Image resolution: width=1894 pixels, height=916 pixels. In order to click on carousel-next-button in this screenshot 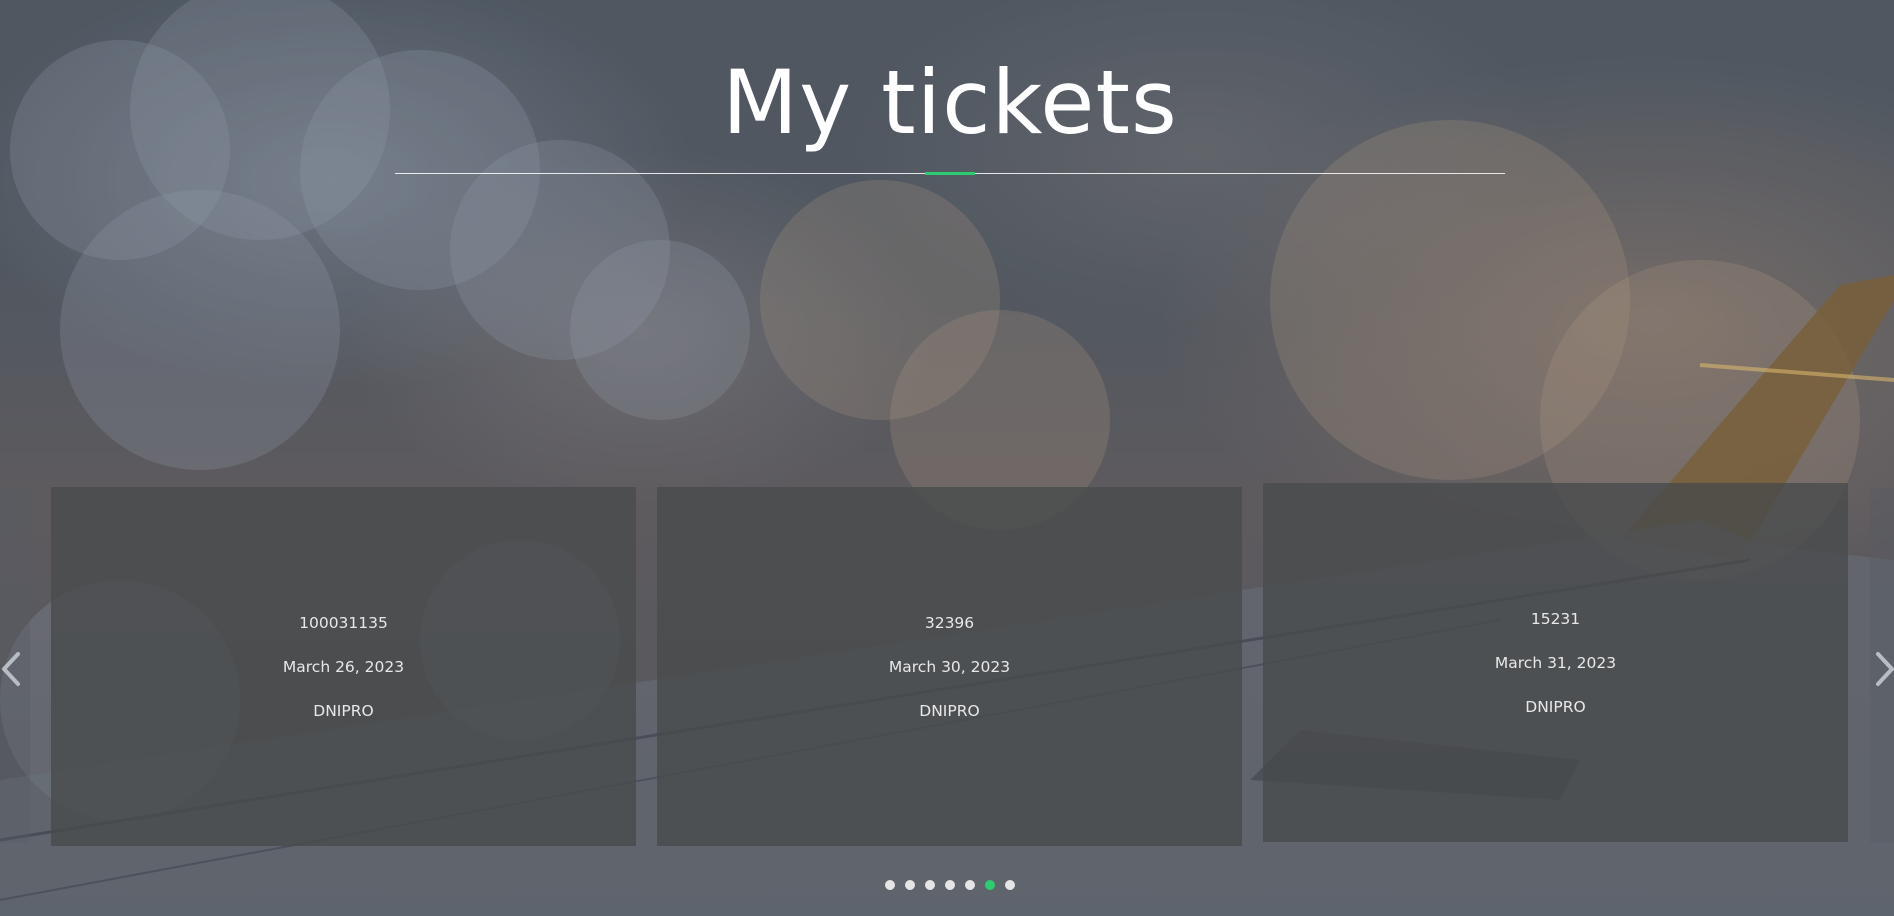, I will do `click(1881, 669)`.